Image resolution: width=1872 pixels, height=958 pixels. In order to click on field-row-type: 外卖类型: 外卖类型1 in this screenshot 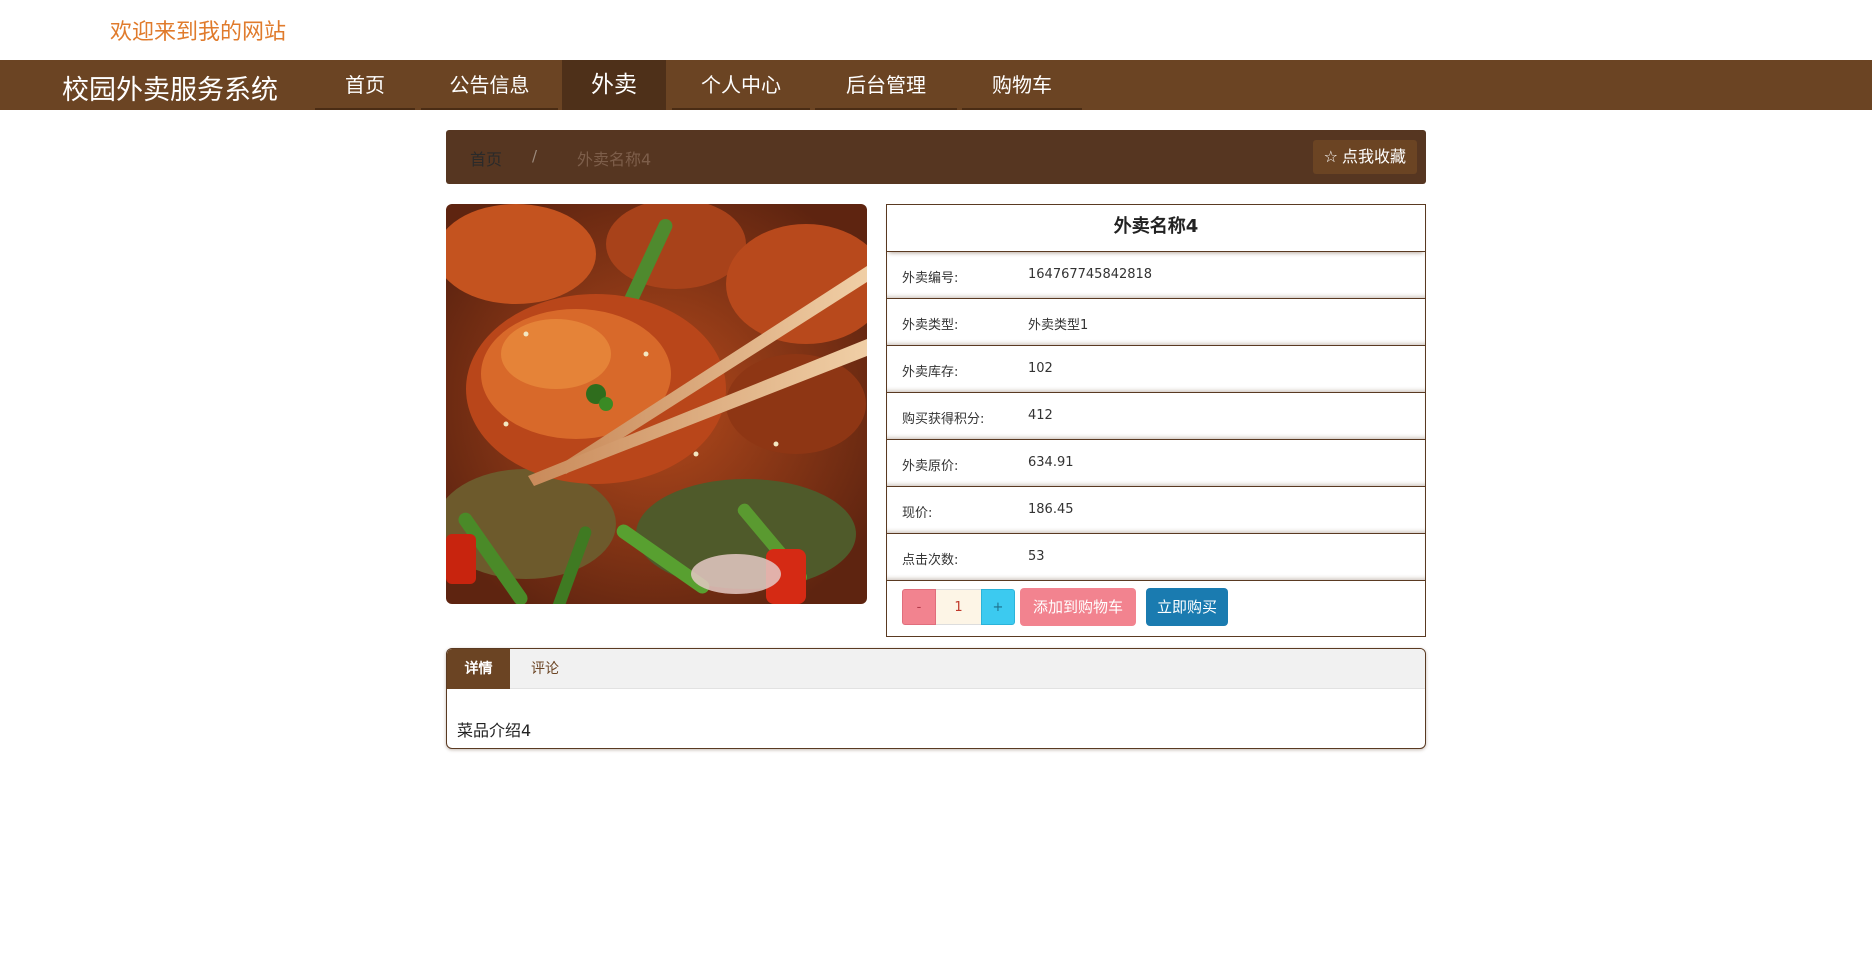, I will do `click(1156, 322)`.